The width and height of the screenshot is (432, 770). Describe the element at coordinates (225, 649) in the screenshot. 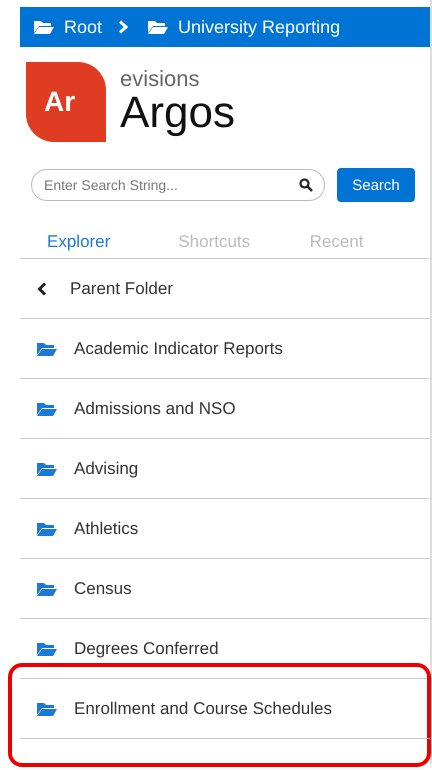

I see `folder-row: Degrees Conferred` at that location.